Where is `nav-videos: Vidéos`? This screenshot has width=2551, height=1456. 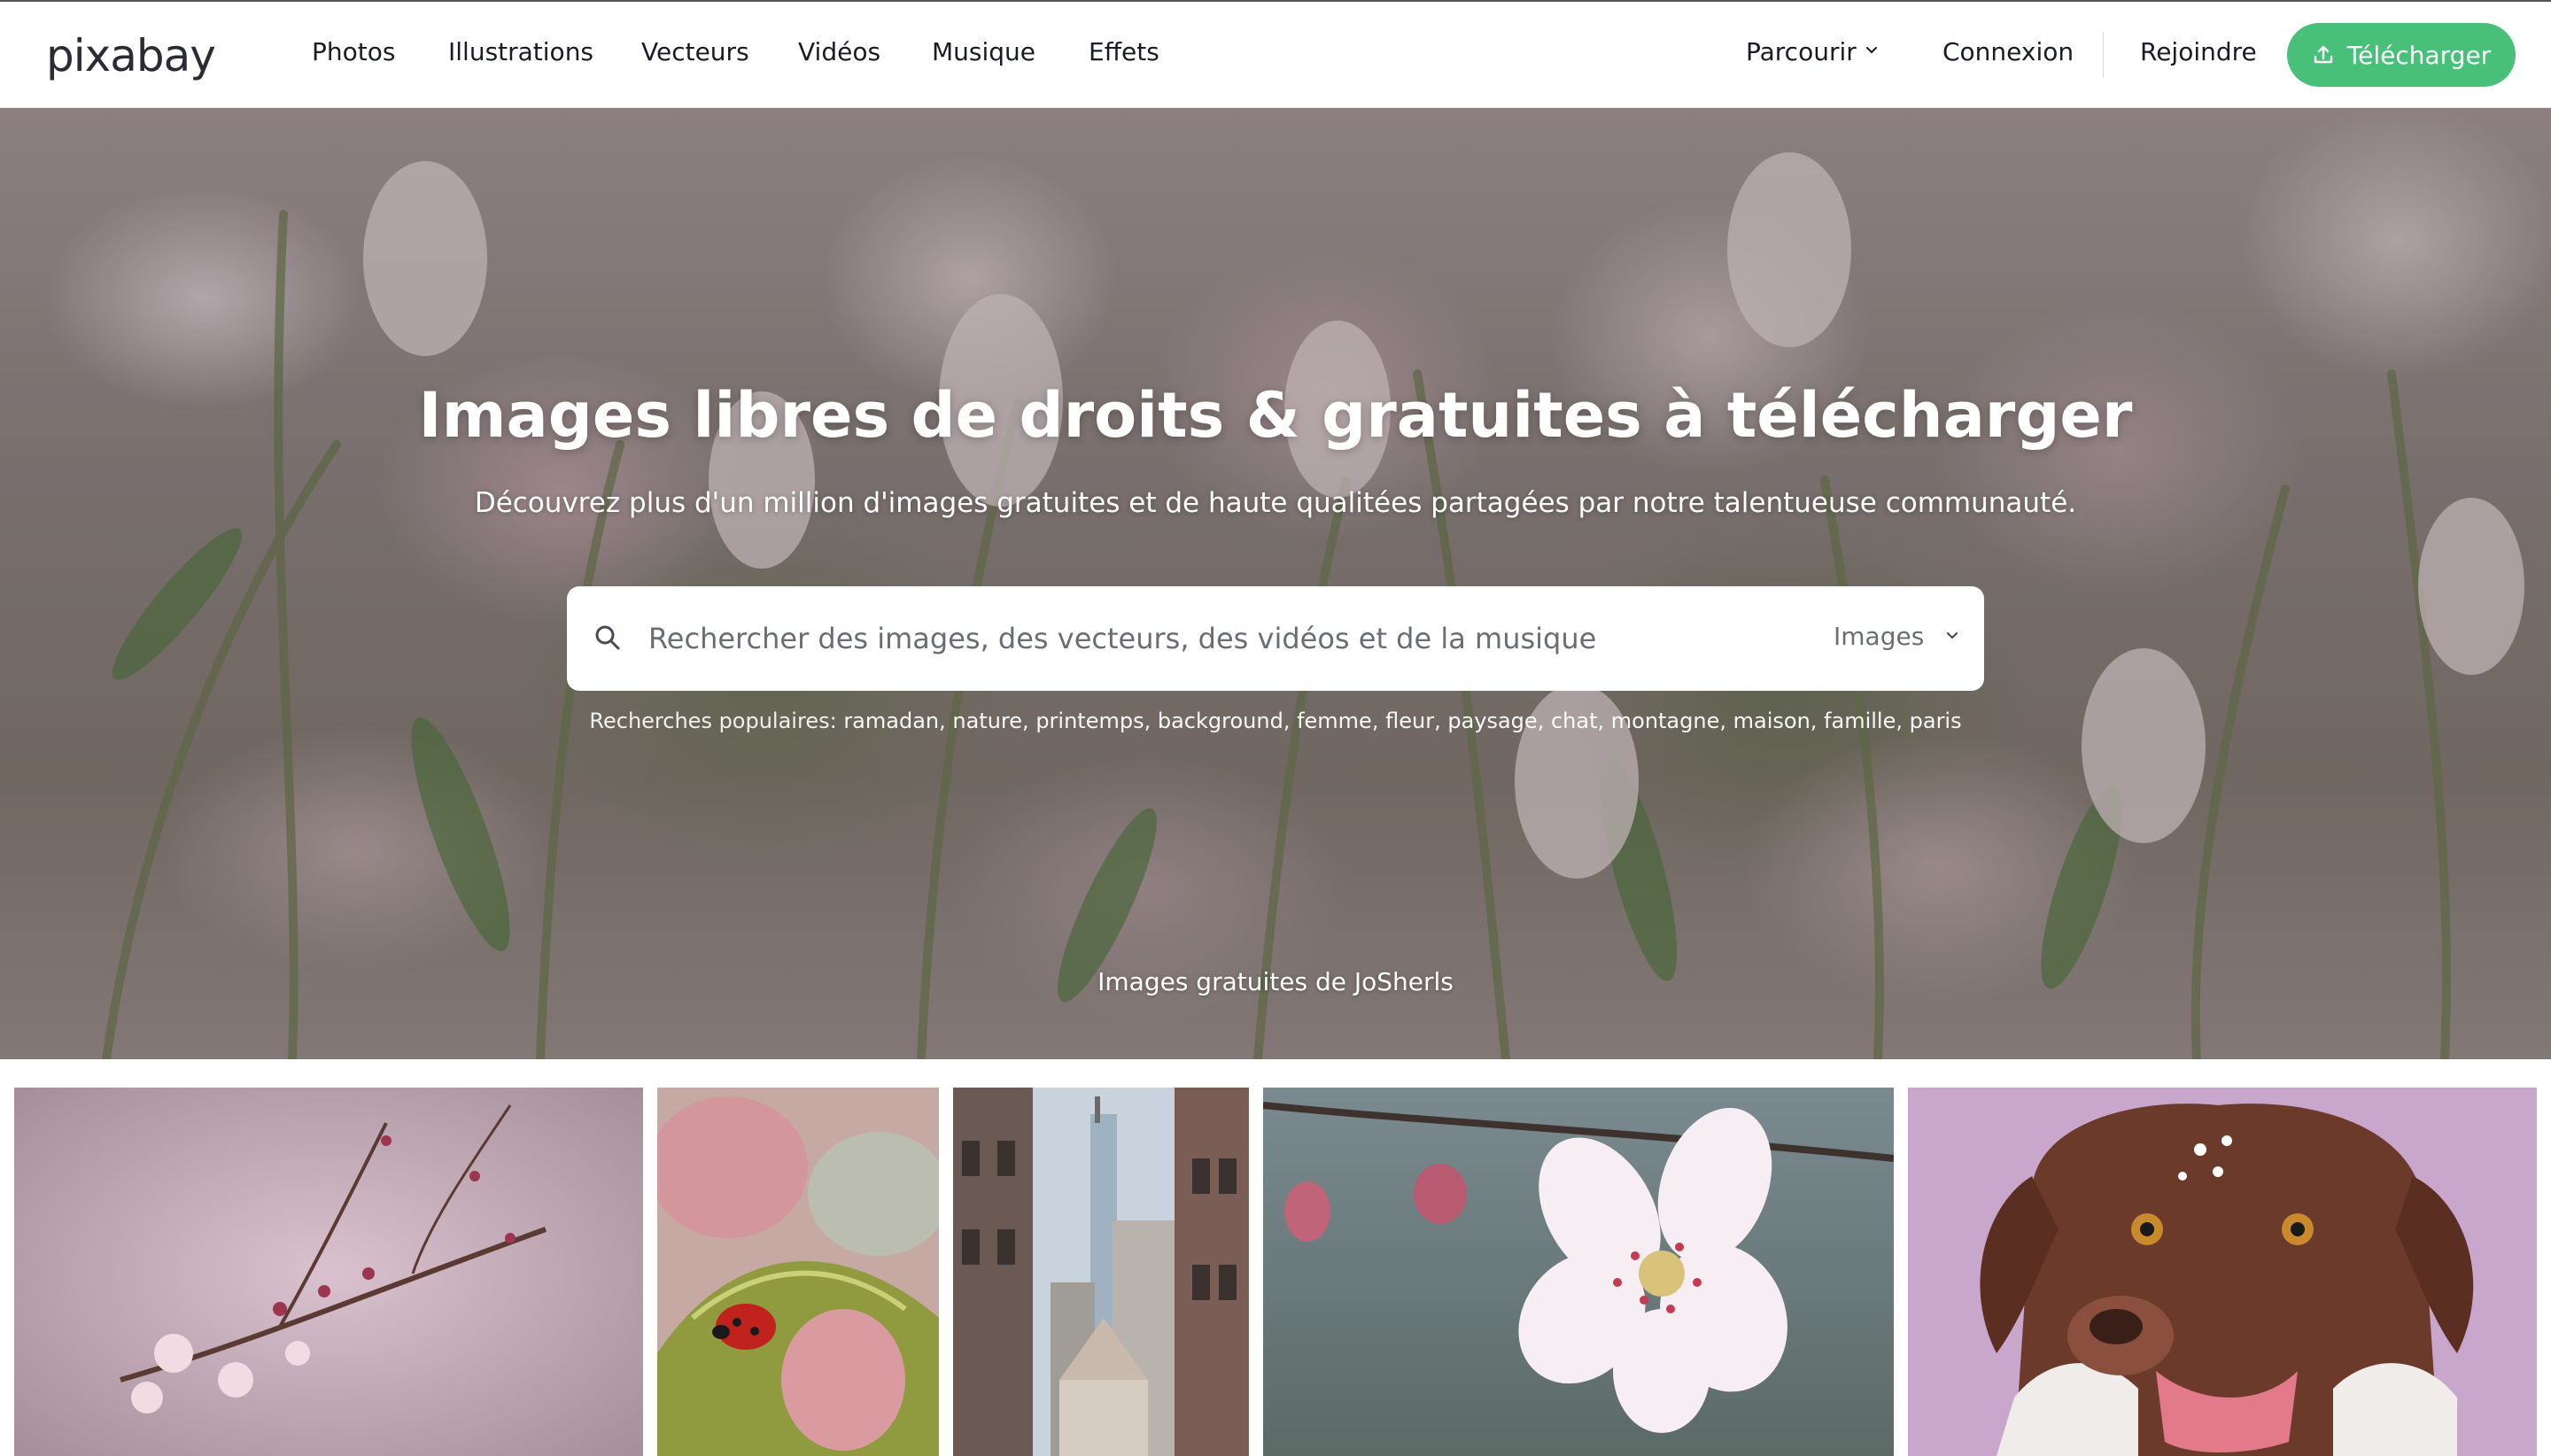 nav-videos: Vidéos is located at coordinates (839, 52).